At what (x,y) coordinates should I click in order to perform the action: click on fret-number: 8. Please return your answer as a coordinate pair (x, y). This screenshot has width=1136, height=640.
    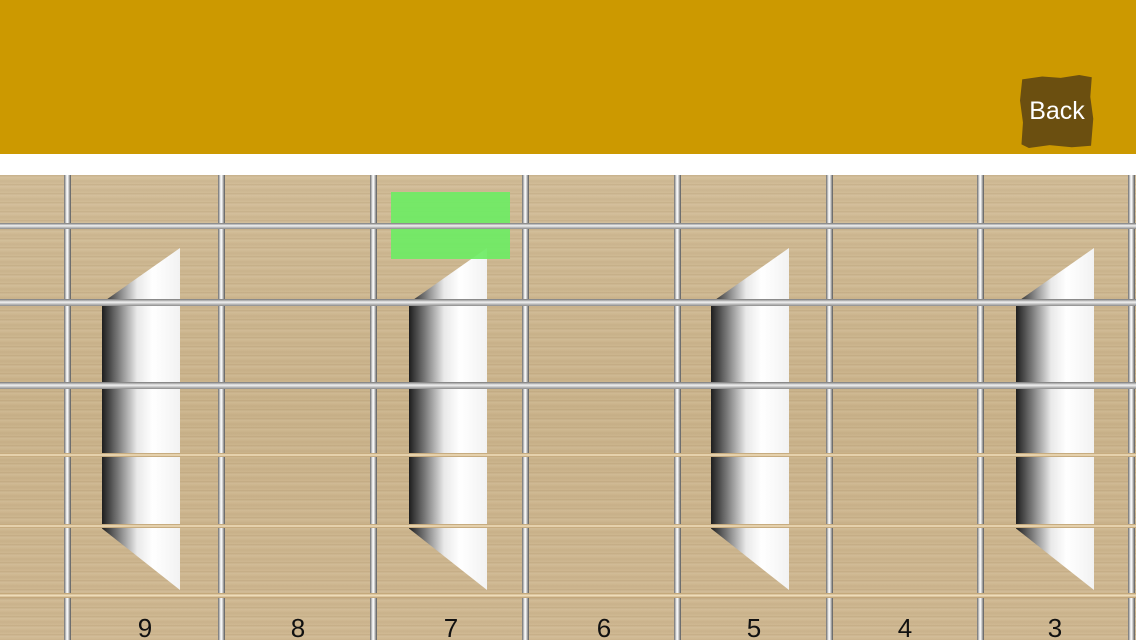
    Looking at the image, I should click on (298, 626).